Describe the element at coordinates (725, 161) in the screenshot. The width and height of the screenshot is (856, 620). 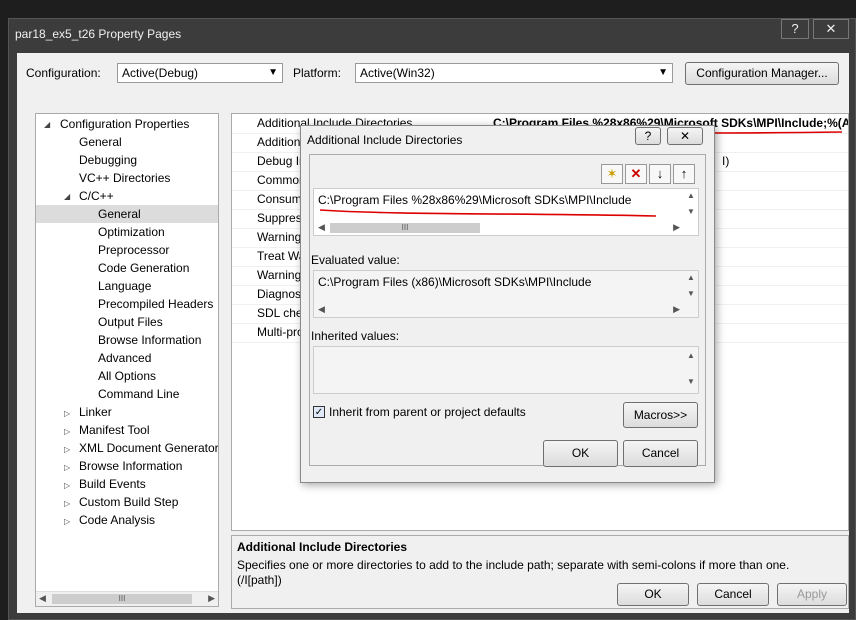
I see `property-value: I)` at that location.